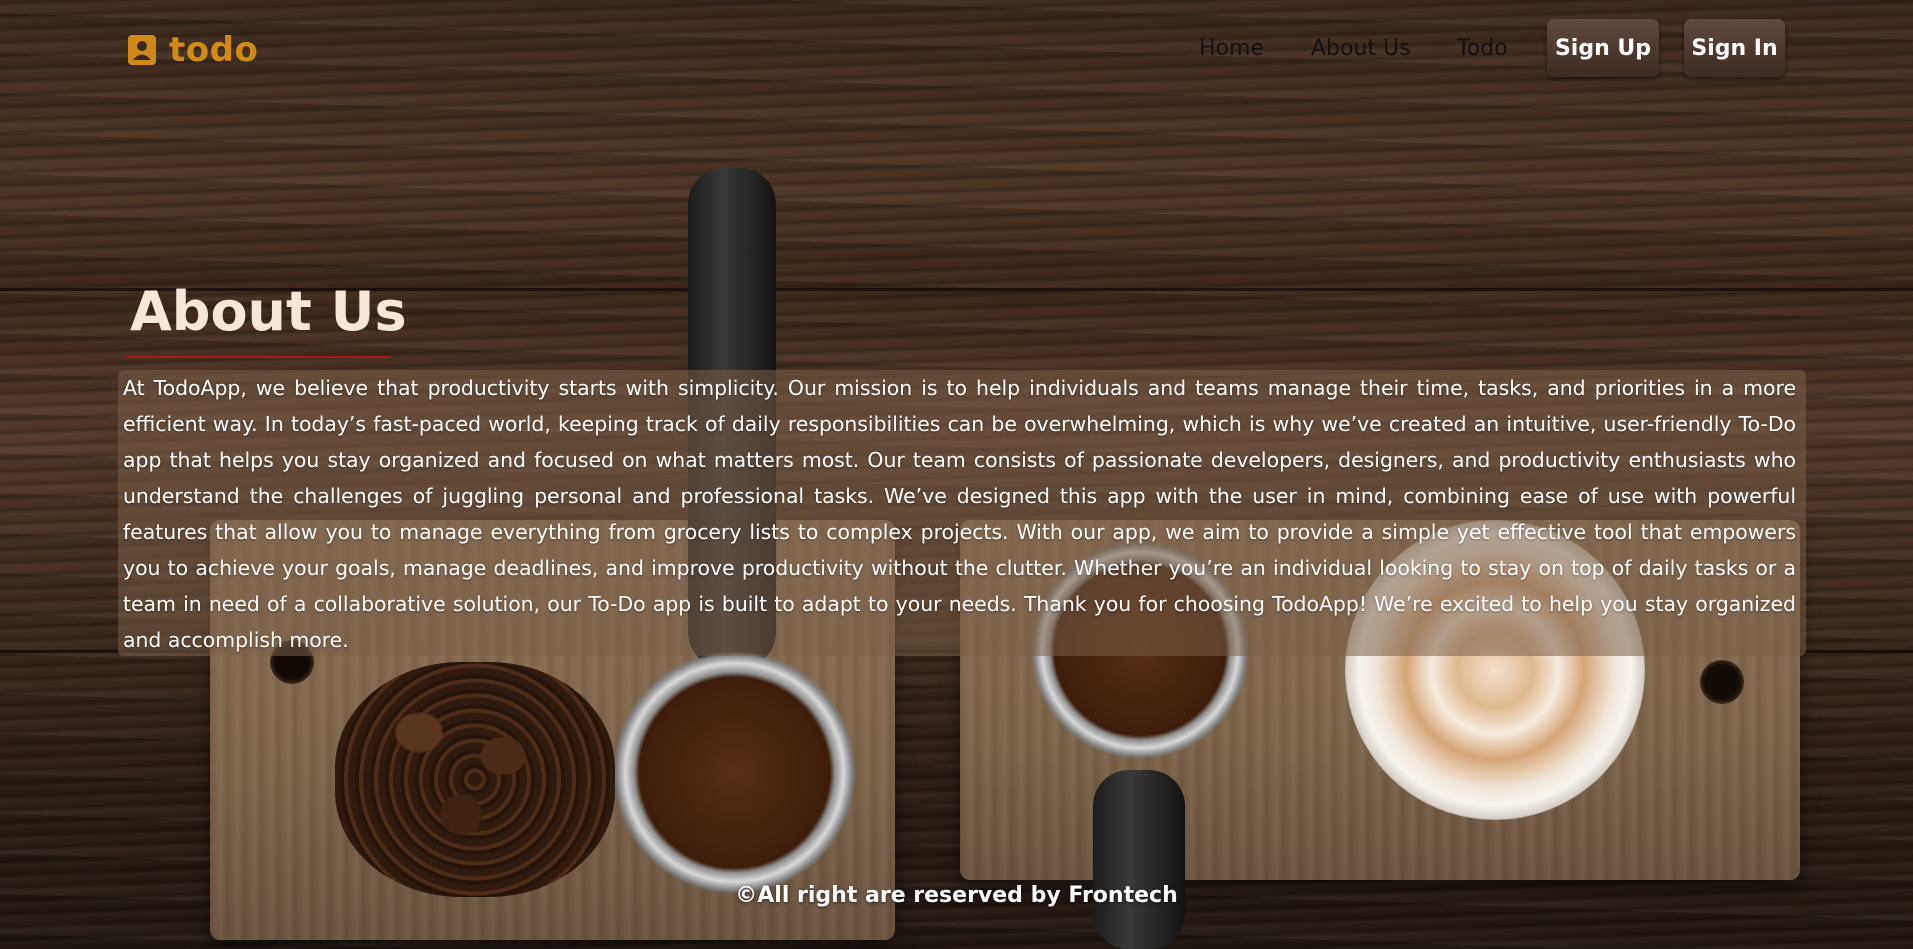  I want to click on brand-logo: todo, so click(192, 50).